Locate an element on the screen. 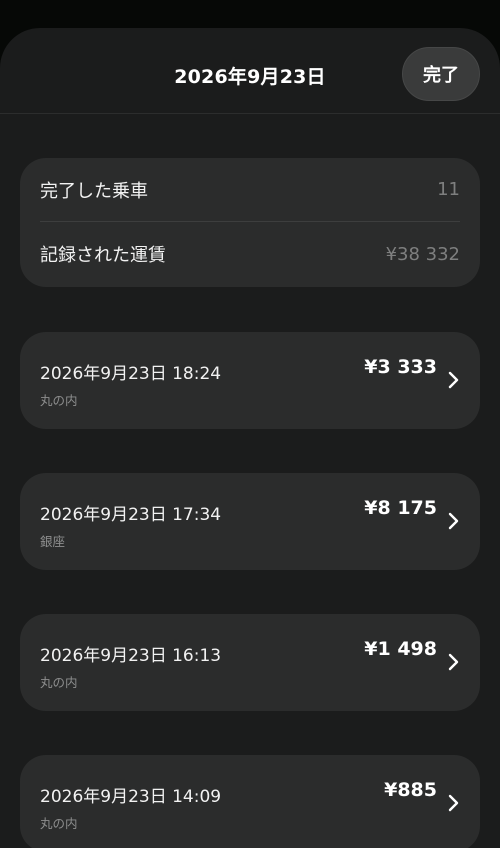  trip-datetime: 2026年9月23日 16:13 is located at coordinates (131, 656).